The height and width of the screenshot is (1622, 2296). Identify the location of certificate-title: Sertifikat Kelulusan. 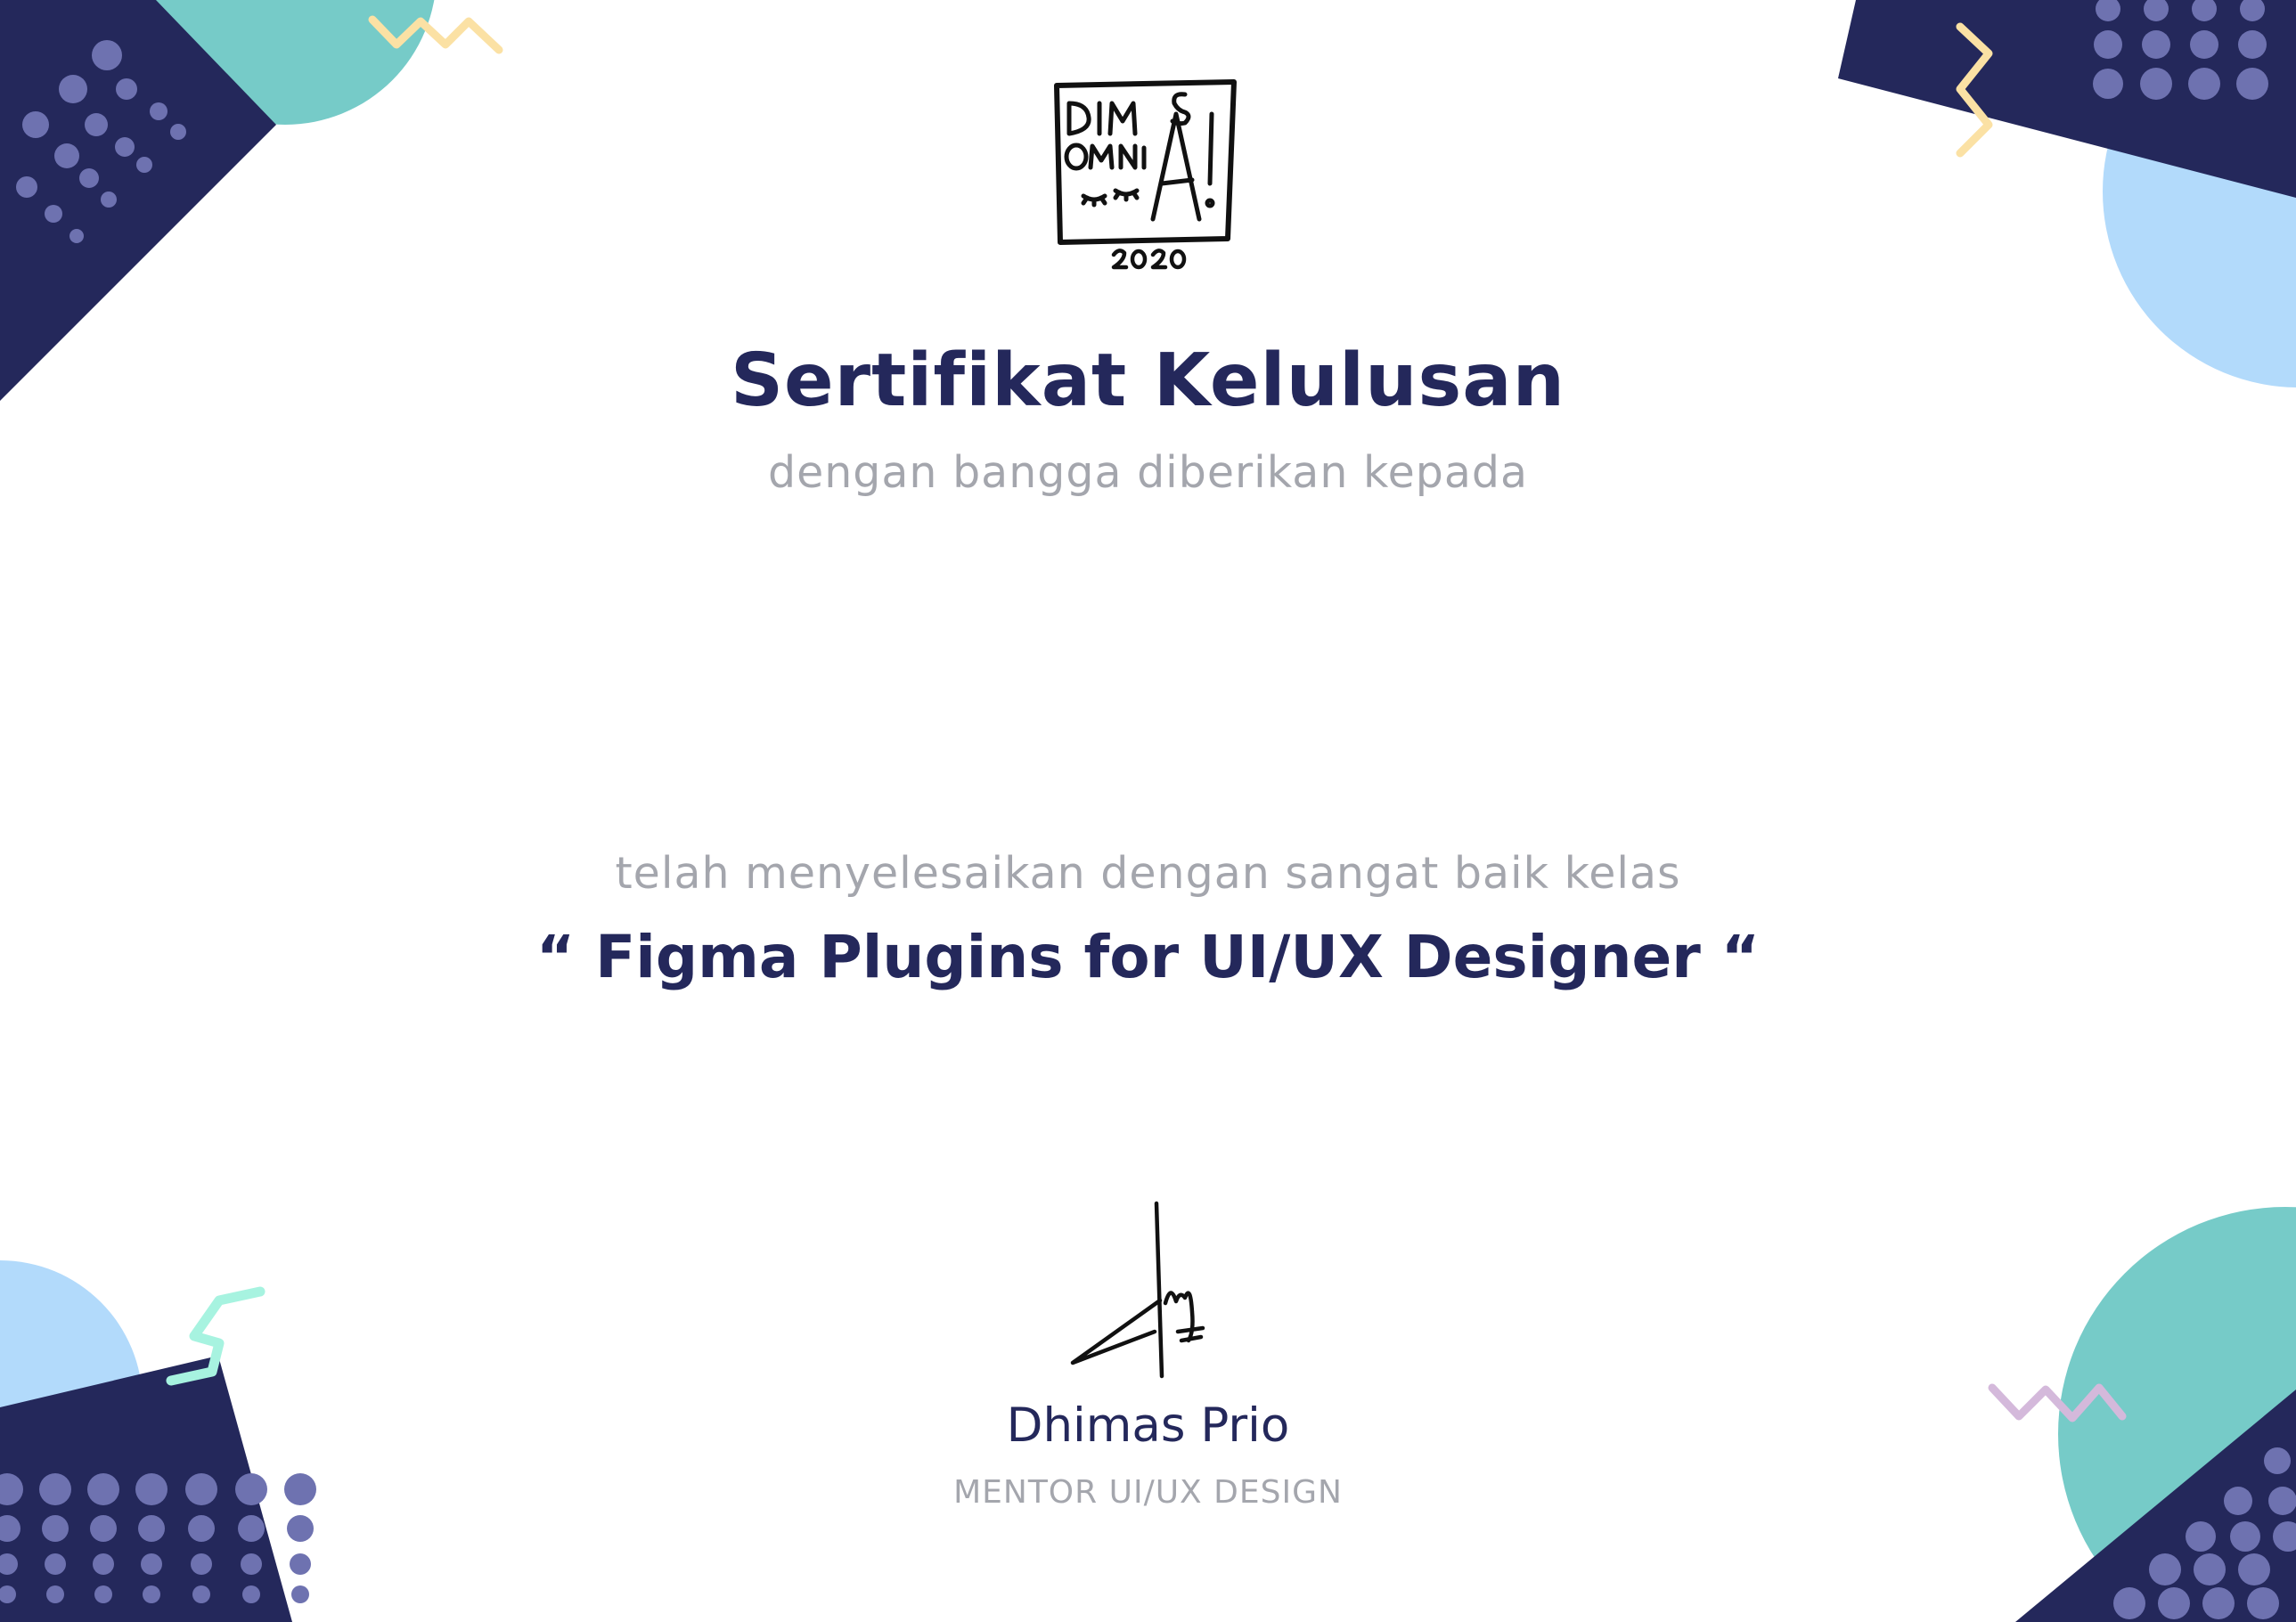
(1147, 380).